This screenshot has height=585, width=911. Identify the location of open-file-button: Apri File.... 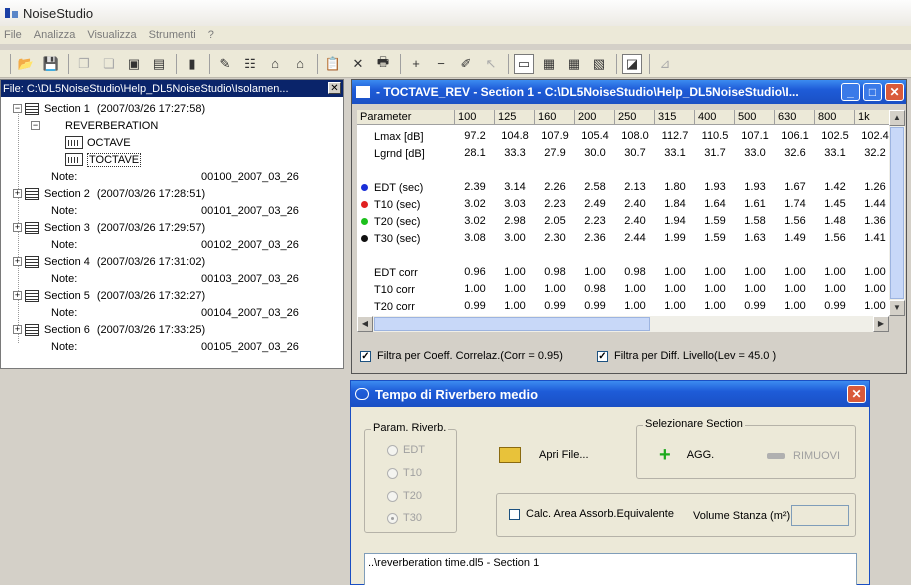
(544, 455).